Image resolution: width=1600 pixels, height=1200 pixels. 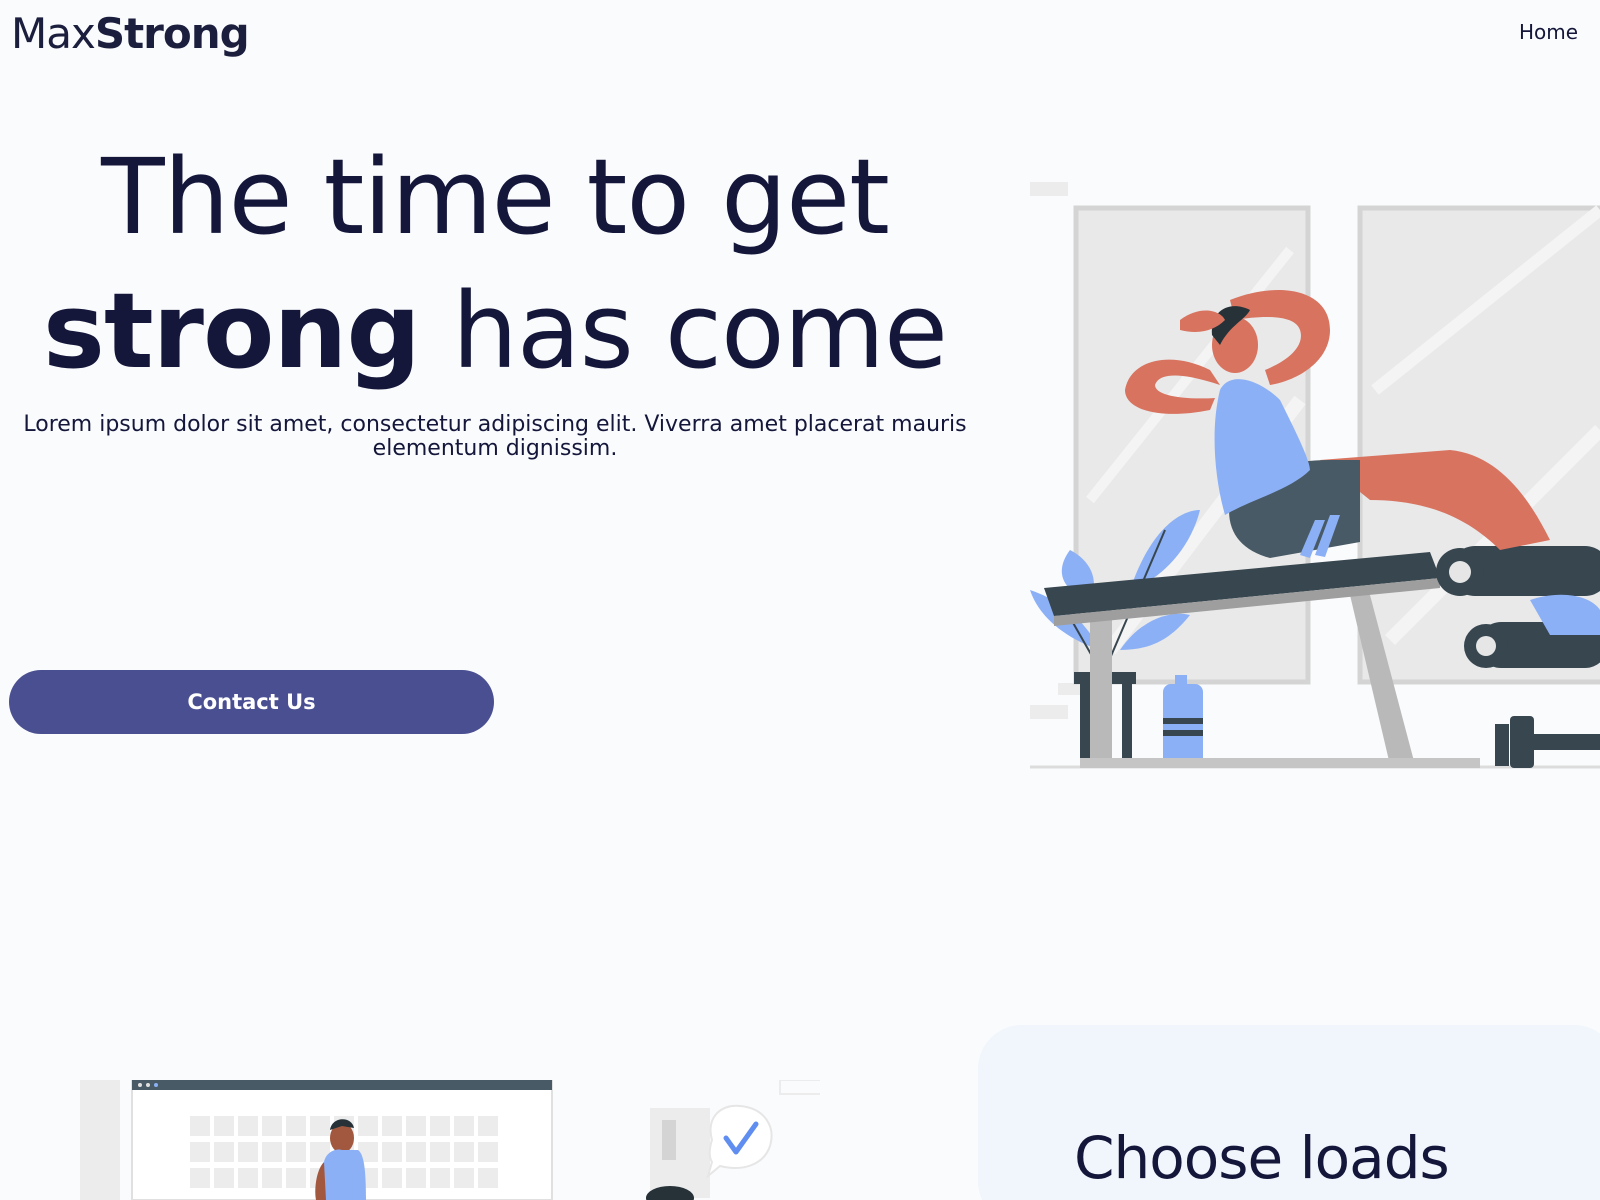 I want to click on hero-title-strong: strong, so click(x=232, y=331).